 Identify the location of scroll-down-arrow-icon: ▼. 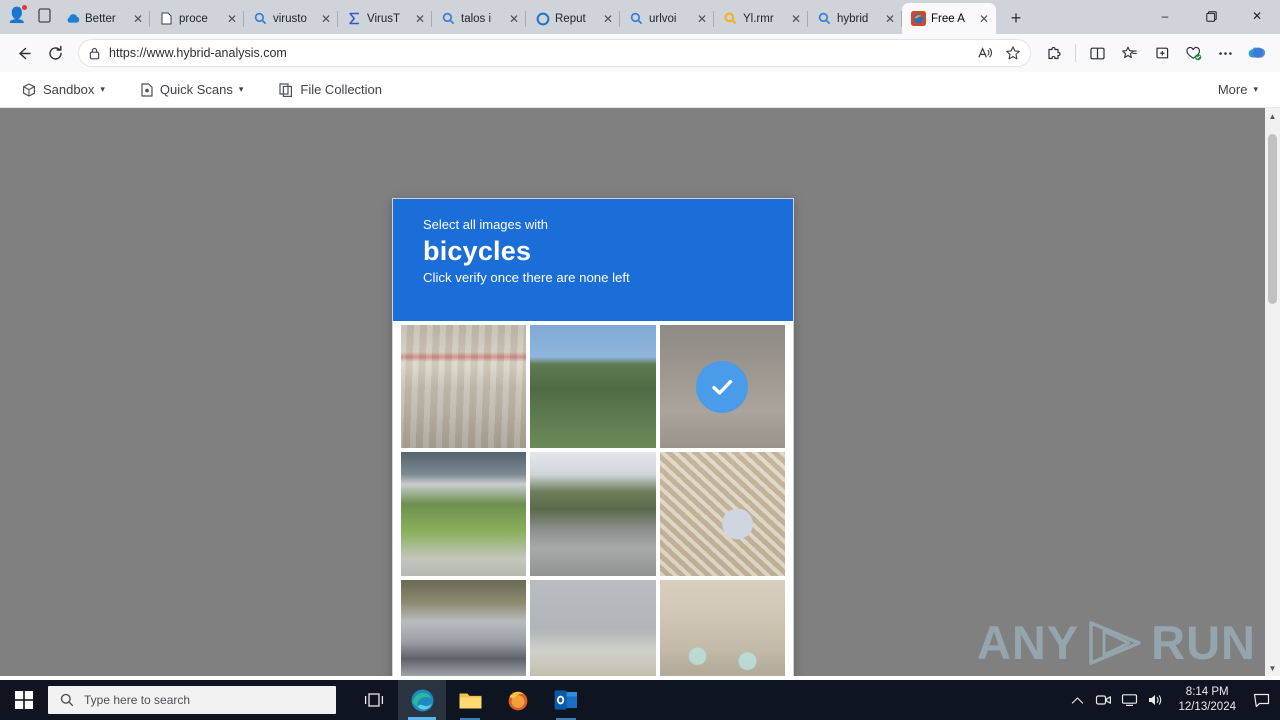
(1272, 668).